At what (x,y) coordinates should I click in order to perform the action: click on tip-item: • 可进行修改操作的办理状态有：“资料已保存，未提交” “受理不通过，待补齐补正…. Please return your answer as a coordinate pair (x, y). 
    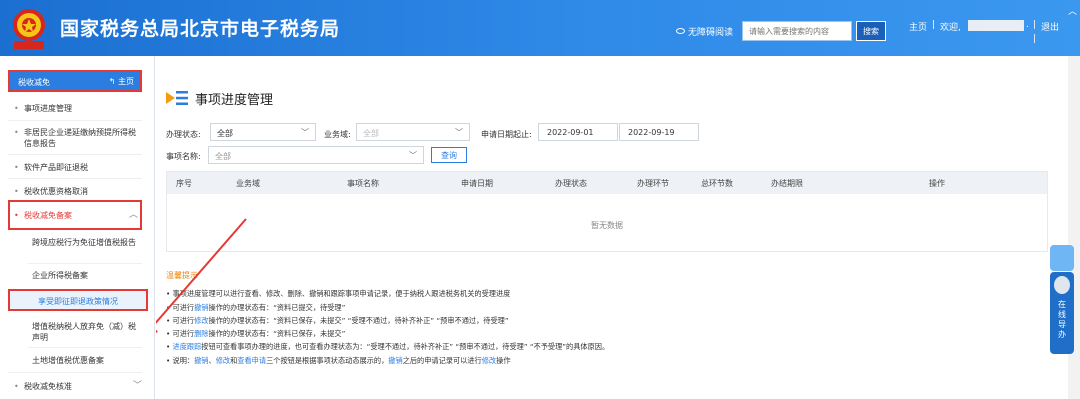
    Looking at the image, I should click on (337, 321).